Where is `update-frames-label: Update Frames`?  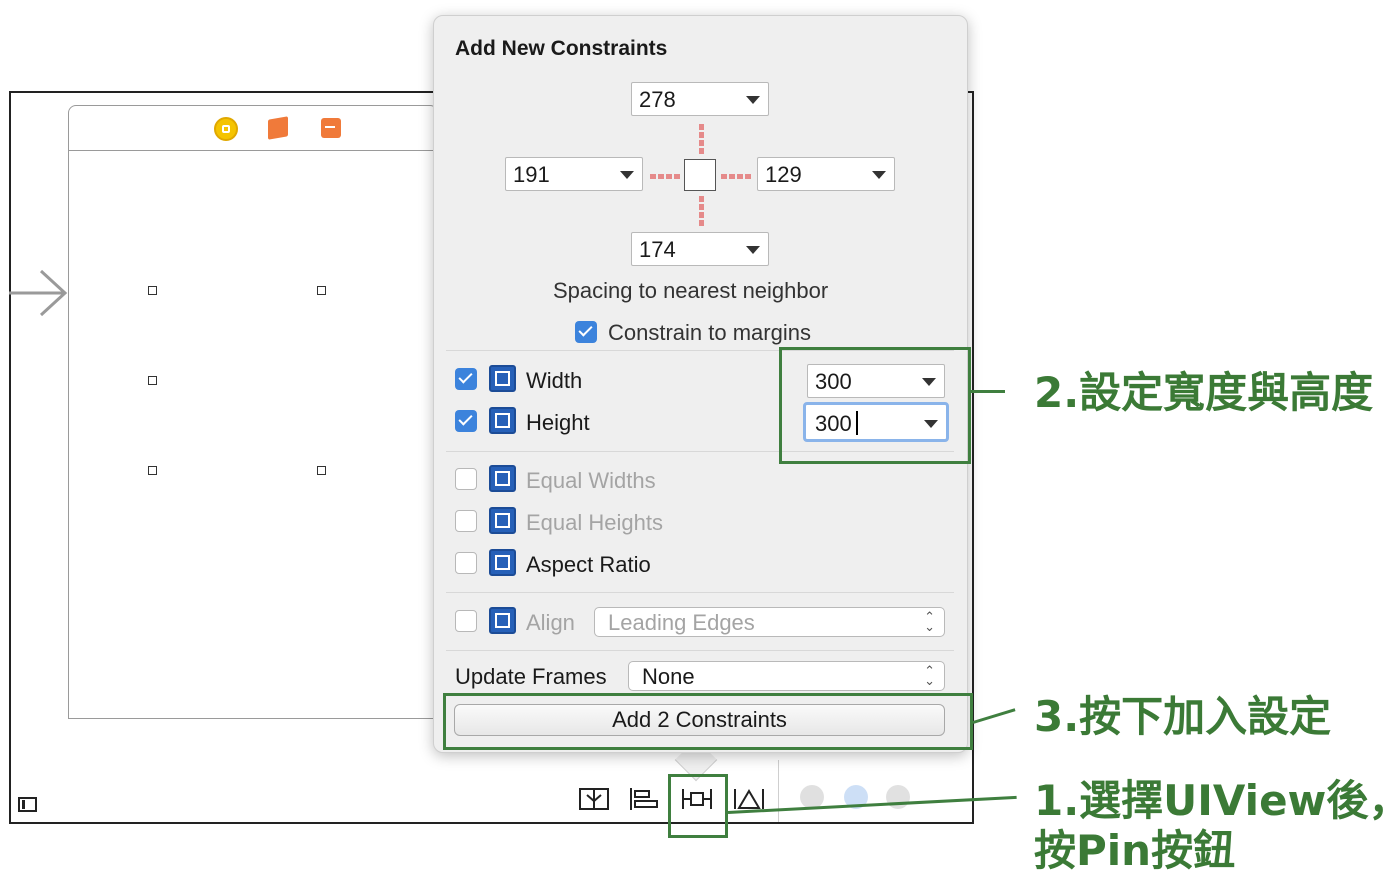
update-frames-label: Update Frames is located at coordinates (531, 676).